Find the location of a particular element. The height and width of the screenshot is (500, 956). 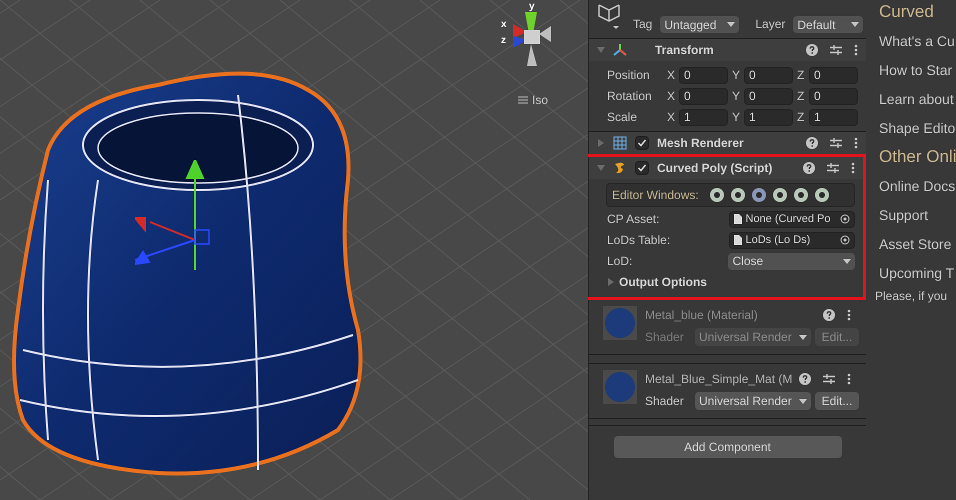

component-title: Transform is located at coordinates (684, 50).